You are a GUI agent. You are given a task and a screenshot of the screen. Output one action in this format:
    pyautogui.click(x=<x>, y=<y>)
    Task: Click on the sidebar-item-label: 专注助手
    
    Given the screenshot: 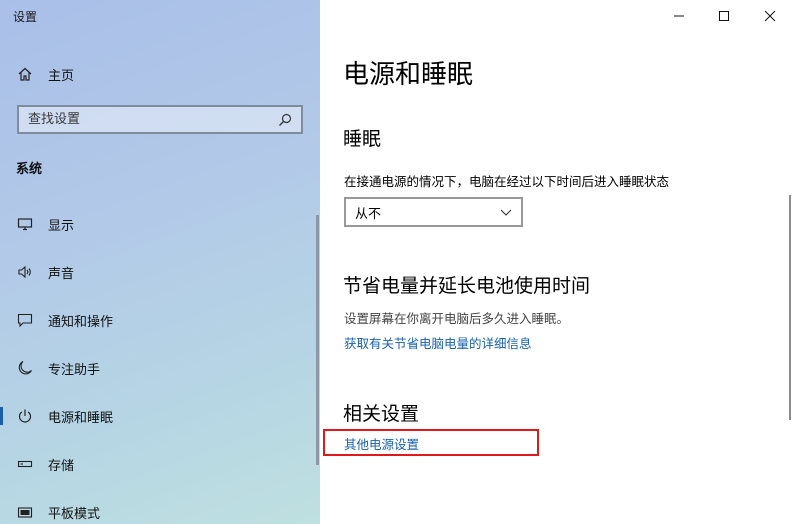 What is the action you would take?
    pyautogui.click(x=74, y=370)
    